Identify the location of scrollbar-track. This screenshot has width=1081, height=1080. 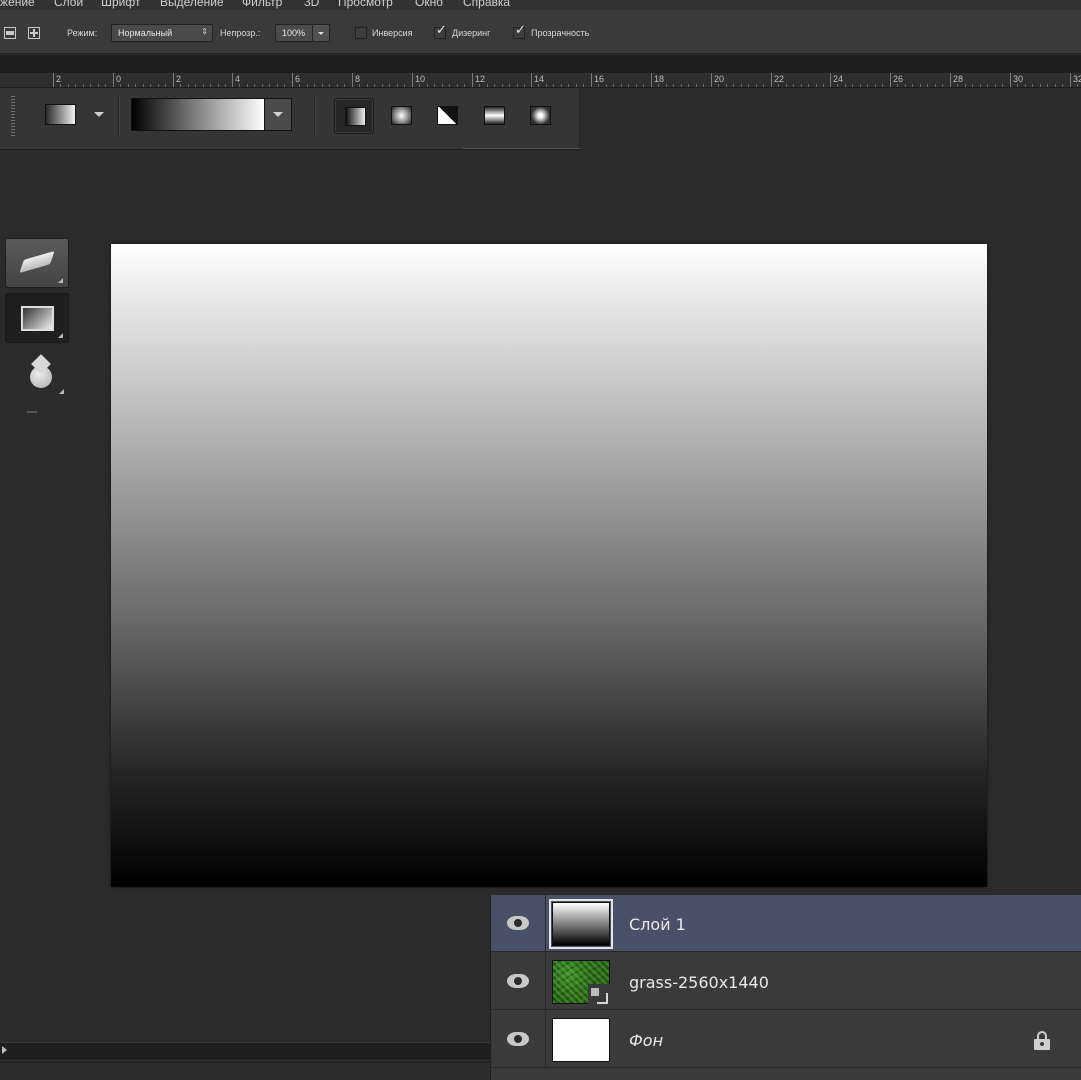
(245, 1050).